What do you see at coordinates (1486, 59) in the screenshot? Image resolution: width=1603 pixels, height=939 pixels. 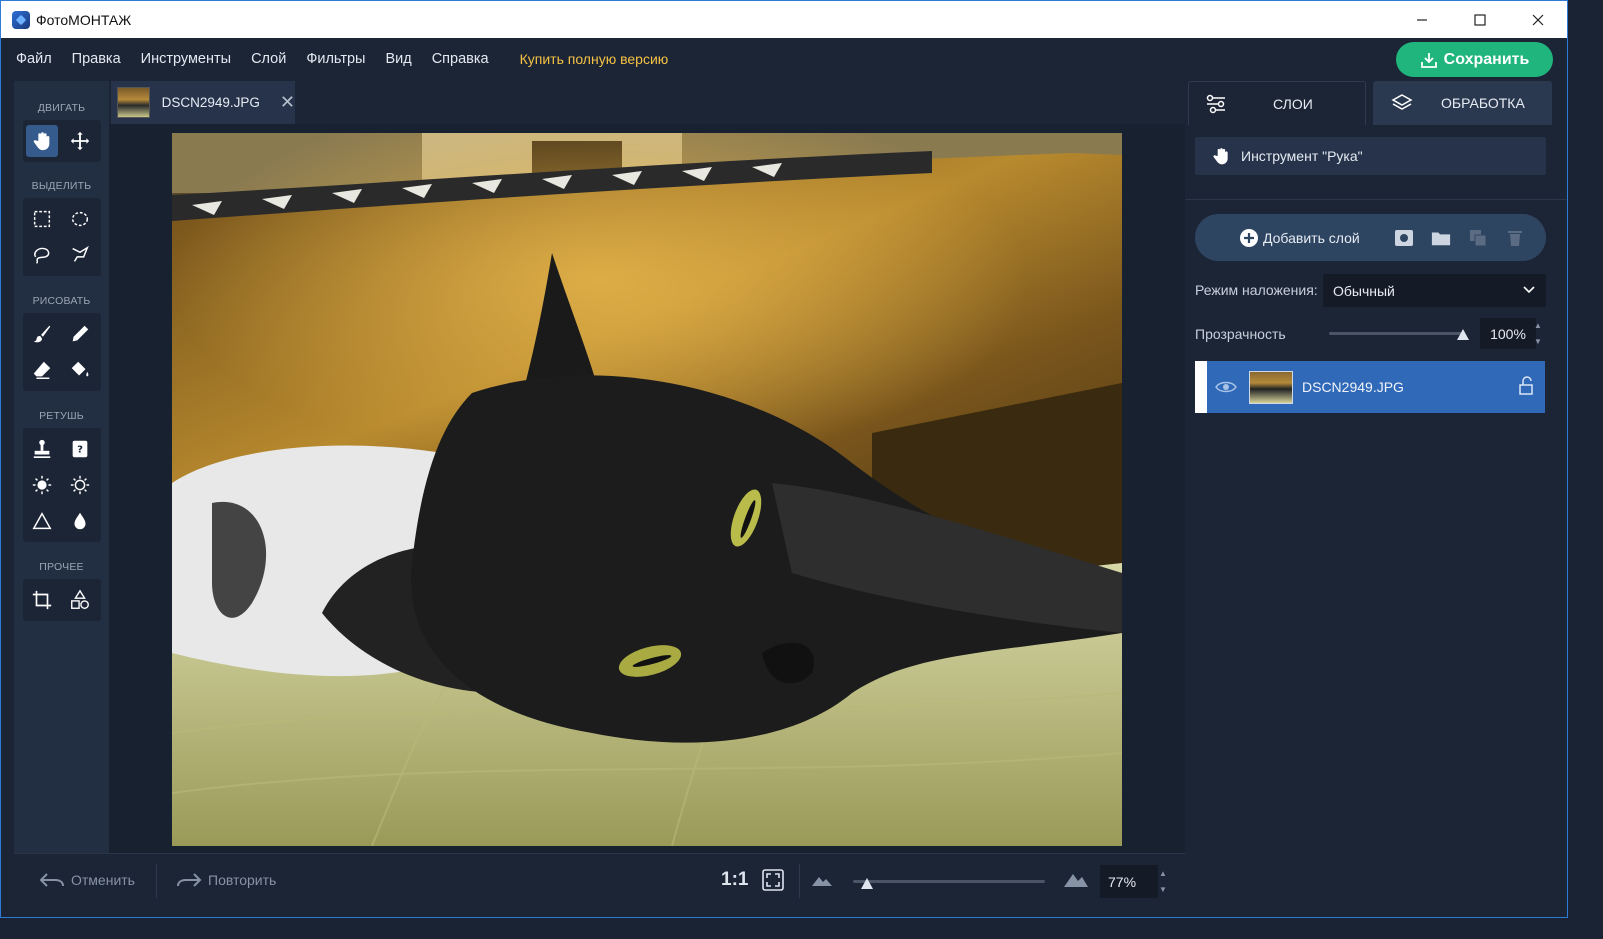 I see `save-button-label: Сохранить` at bounding box center [1486, 59].